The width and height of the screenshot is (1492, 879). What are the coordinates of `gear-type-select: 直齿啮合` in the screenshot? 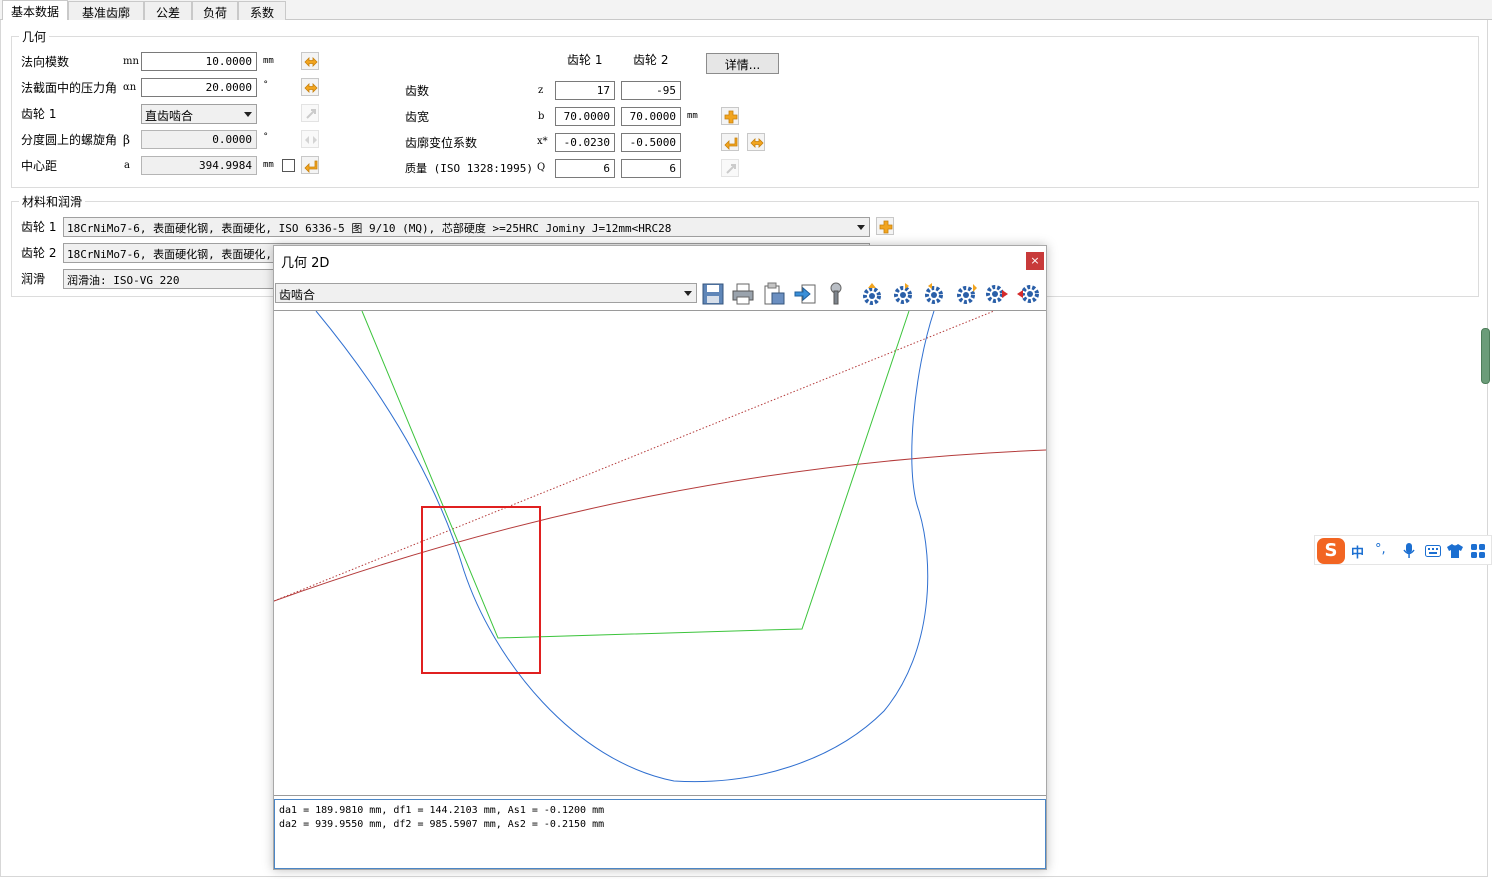 It's located at (199, 114).